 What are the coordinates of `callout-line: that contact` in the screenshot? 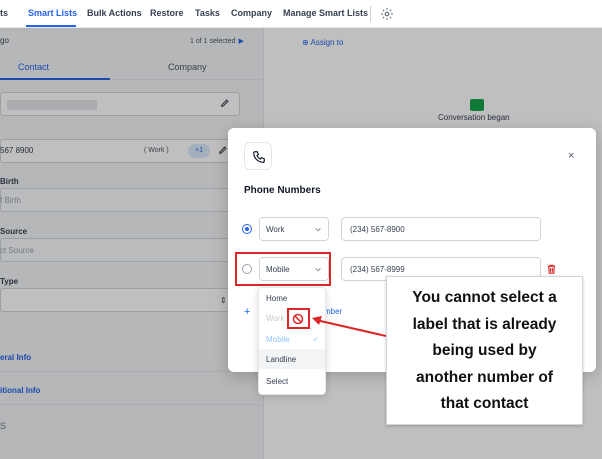 It's located at (484, 403).